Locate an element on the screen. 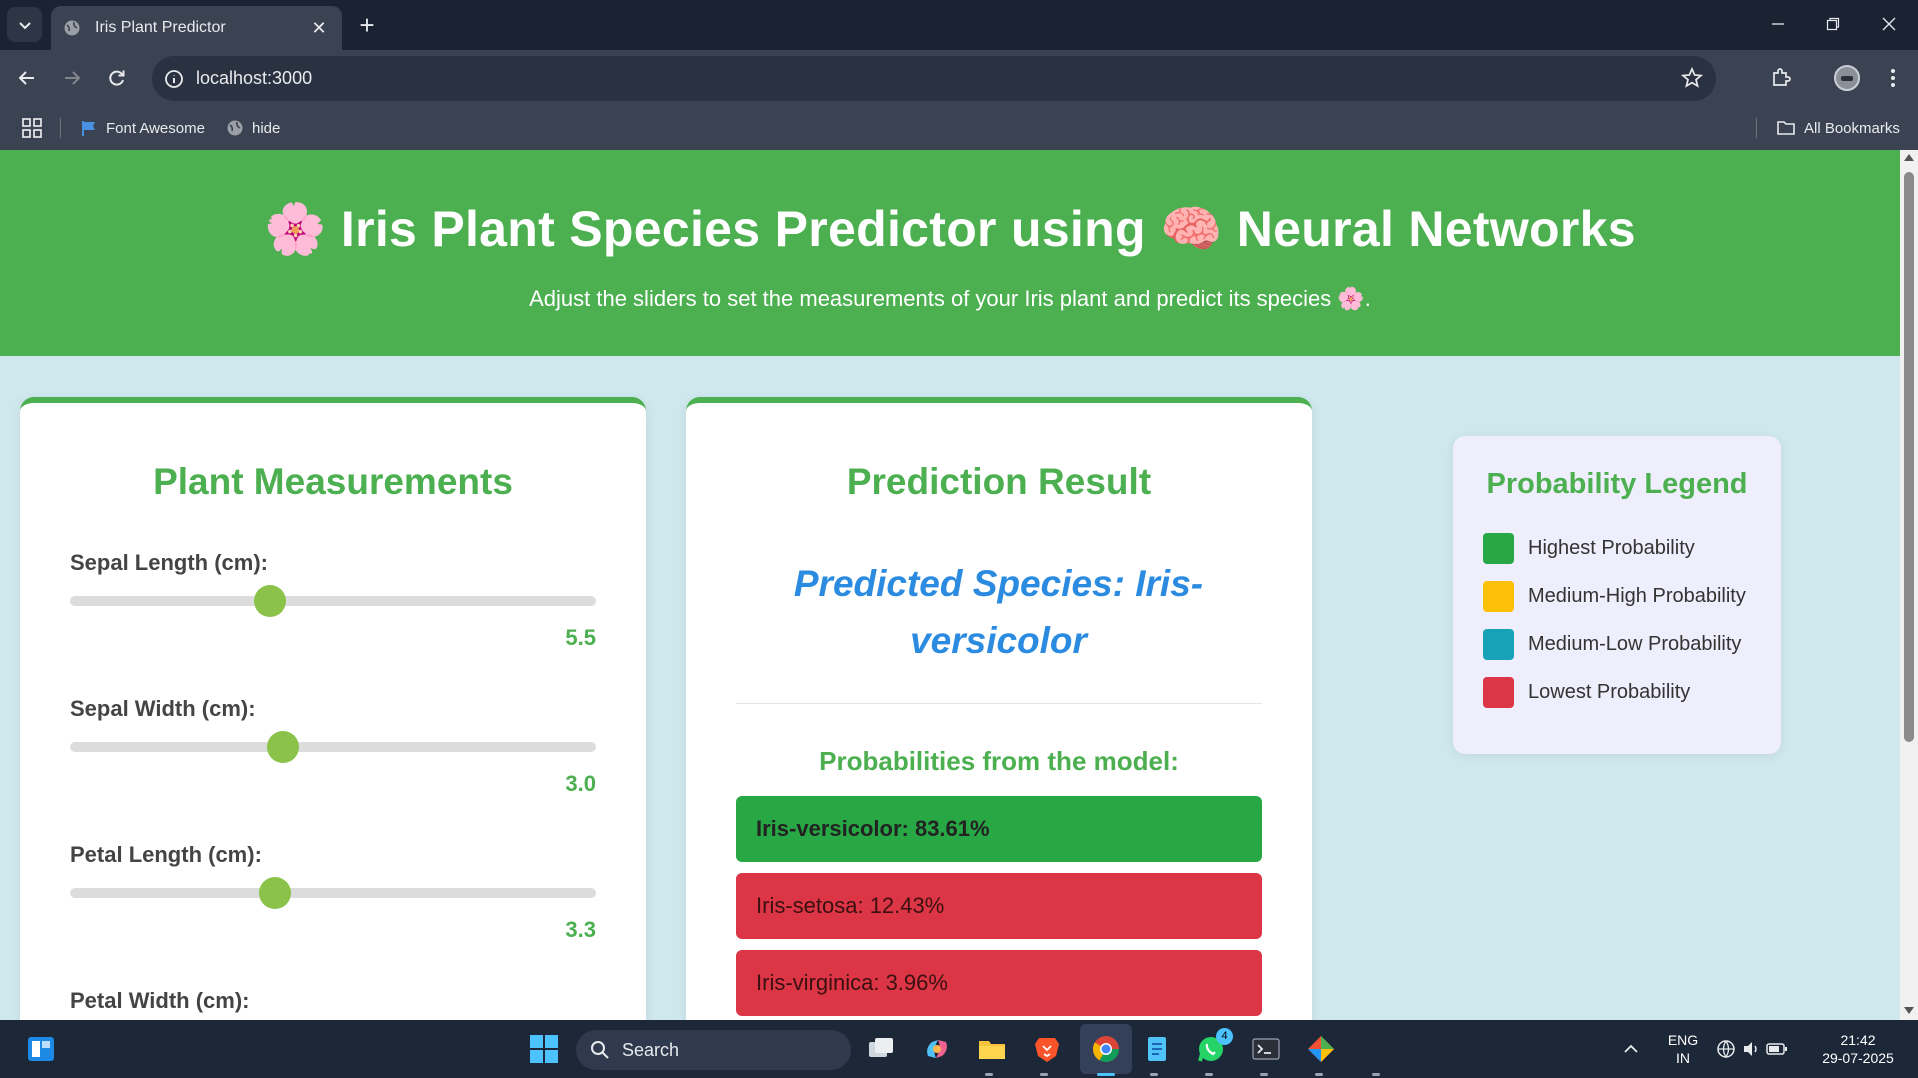 This screenshot has height=1078, width=1918. bookmark-hide: hide is located at coordinates (253, 128).